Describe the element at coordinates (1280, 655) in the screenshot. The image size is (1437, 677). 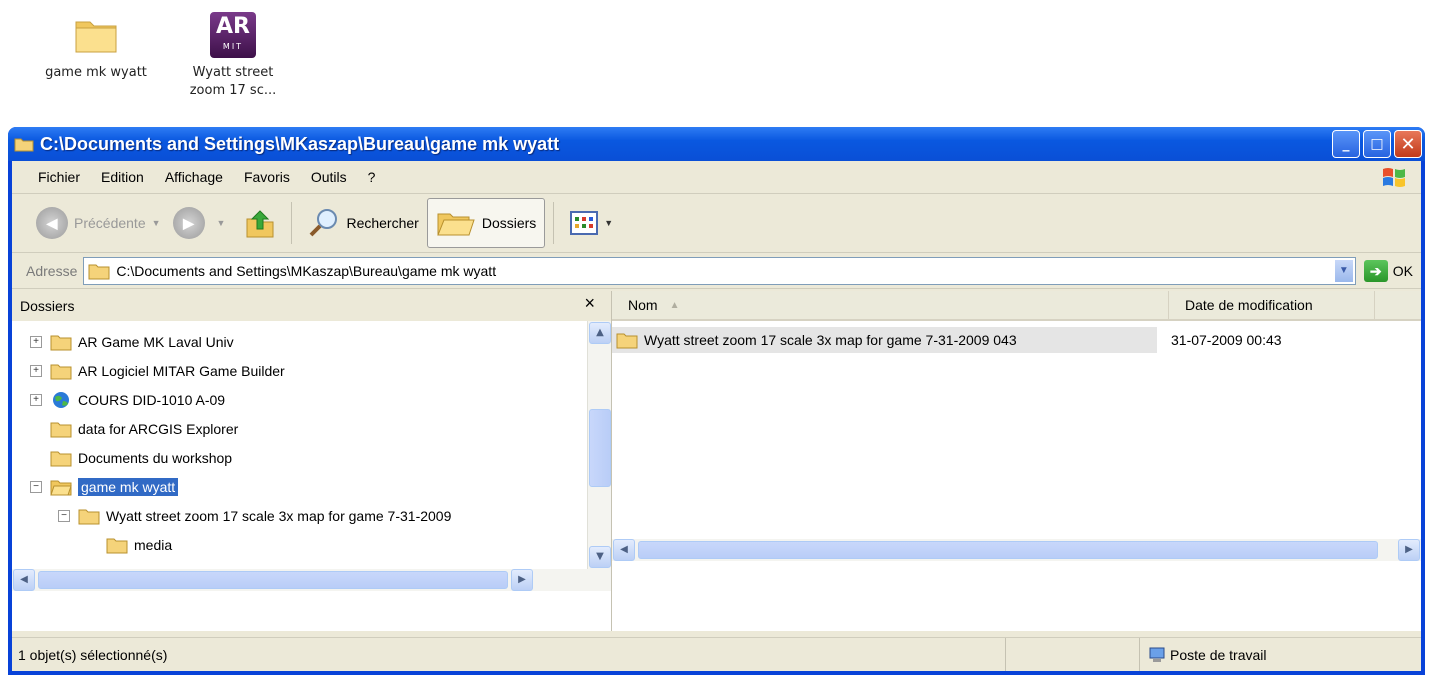
I see `status-location: Poste de travail` at that location.